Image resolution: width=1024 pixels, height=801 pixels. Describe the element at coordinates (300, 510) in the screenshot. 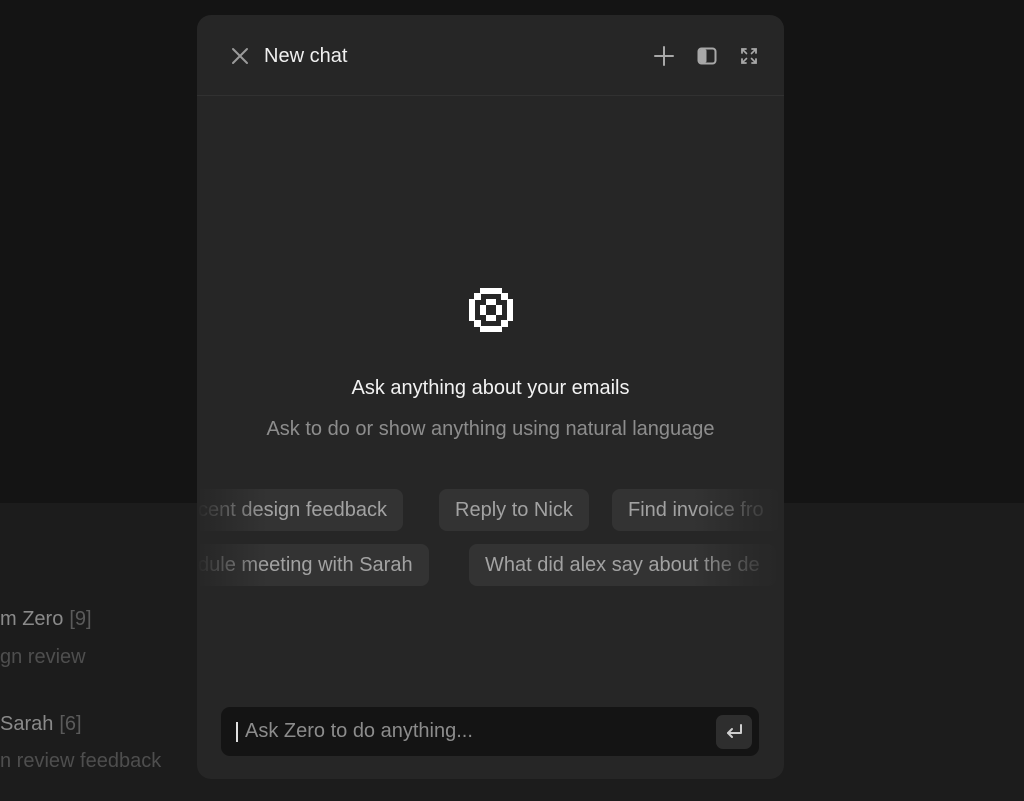

I see `suggestion-chip: cent design feedback` at that location.